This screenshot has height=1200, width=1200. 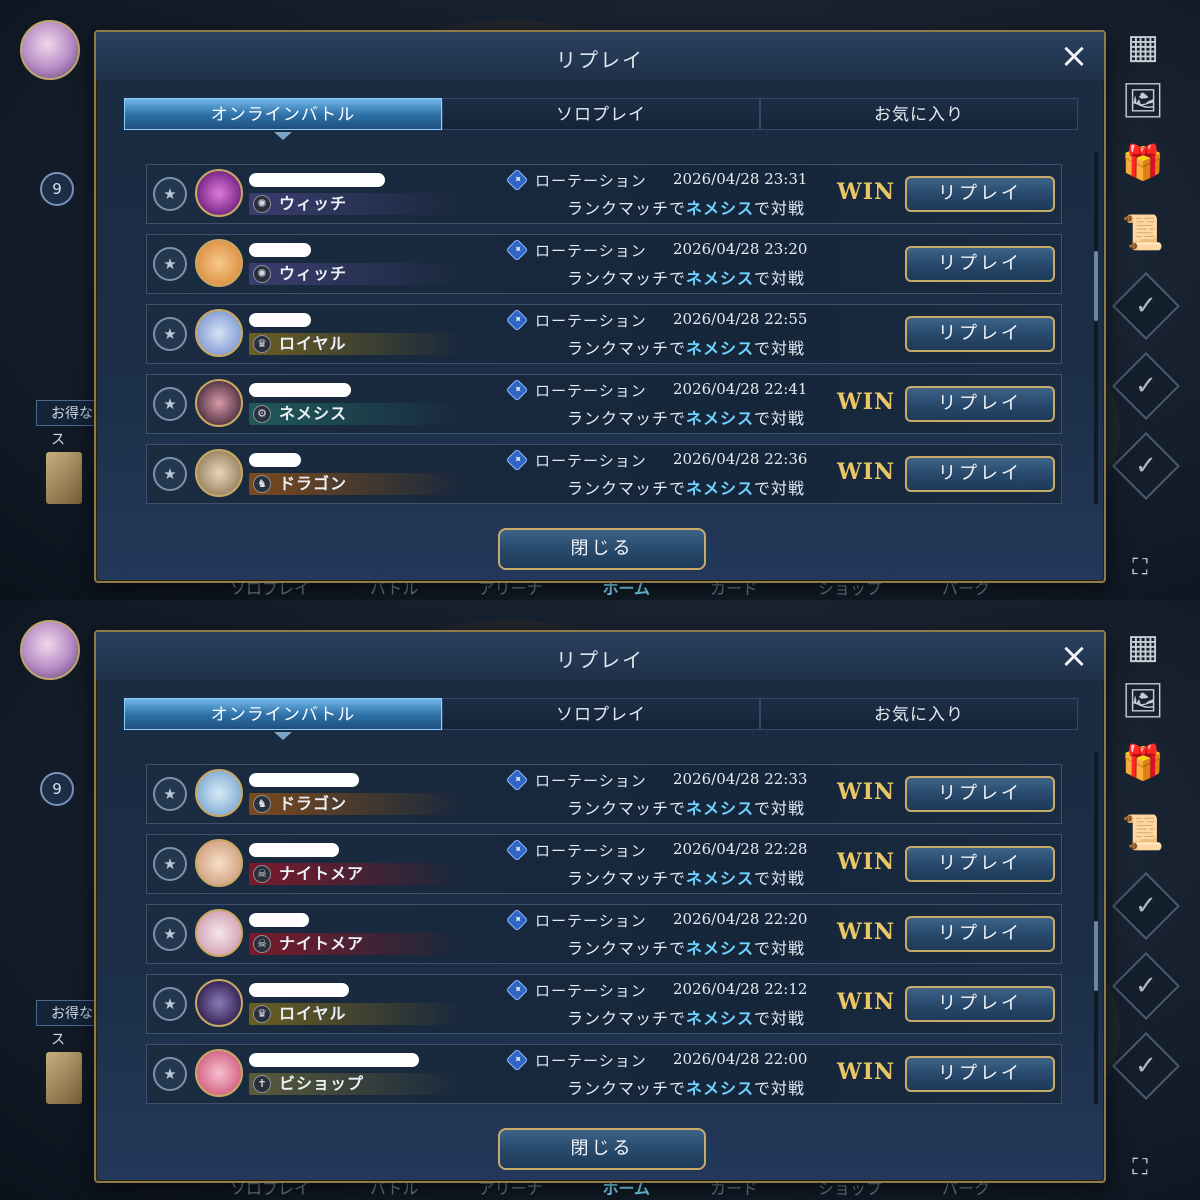 What do you see at coordinates (355, 414) in the screenshot?
I see `opponent-class-label: ⚙ ネメシス` at bounding box center [355, 414].